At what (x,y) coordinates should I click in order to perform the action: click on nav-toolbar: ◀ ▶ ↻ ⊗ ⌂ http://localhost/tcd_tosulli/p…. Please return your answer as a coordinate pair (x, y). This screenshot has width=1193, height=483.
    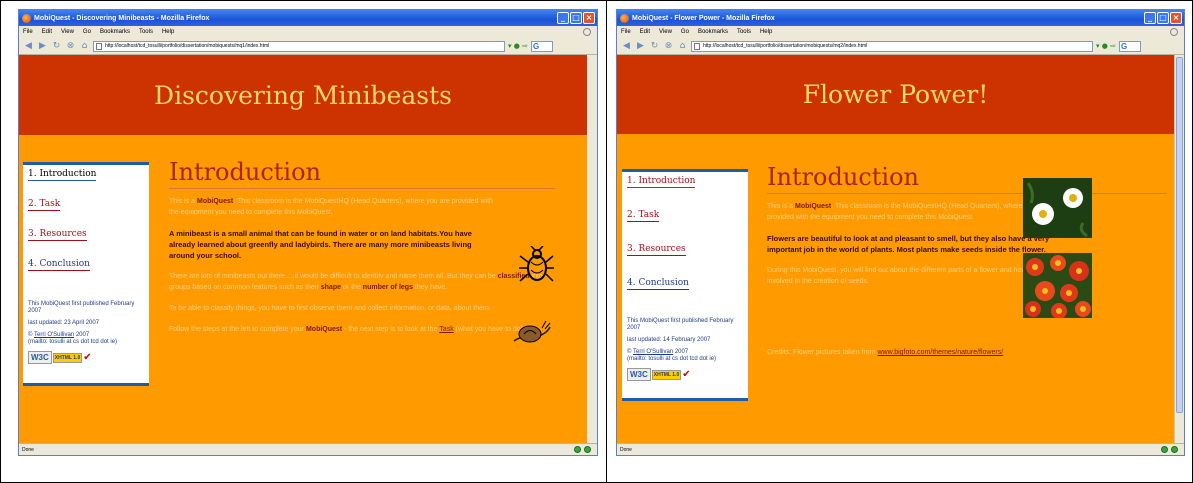
    Looking at the image, I should click on (900, 46).